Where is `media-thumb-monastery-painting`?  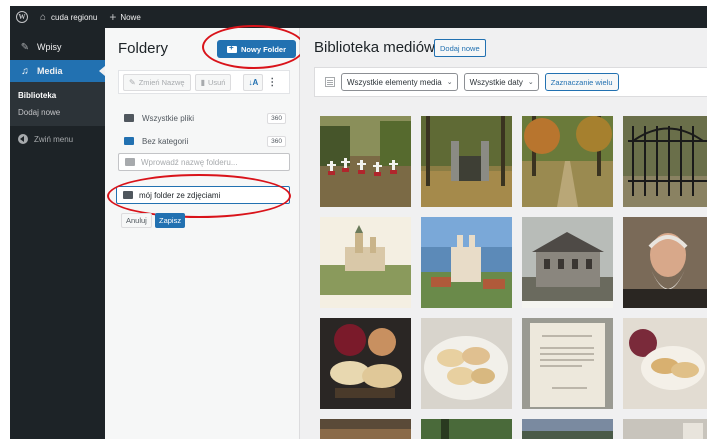
media-thumb-monastery-painting is located at coordinates (365, 262).